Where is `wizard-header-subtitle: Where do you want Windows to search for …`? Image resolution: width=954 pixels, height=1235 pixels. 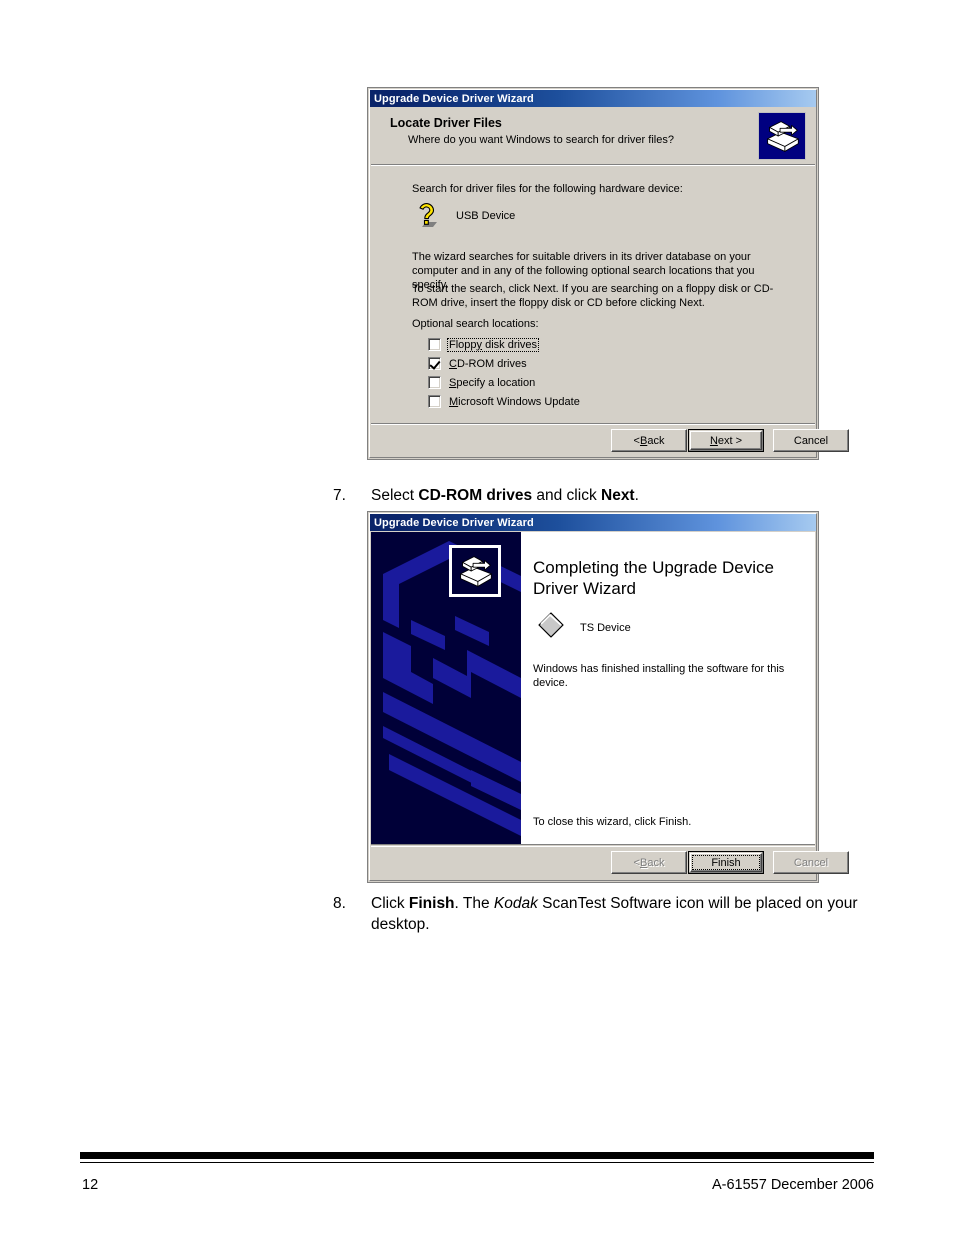 wizard-header-subtitle: Where do you want Windows to search for … is located at coordinates (541, 140).